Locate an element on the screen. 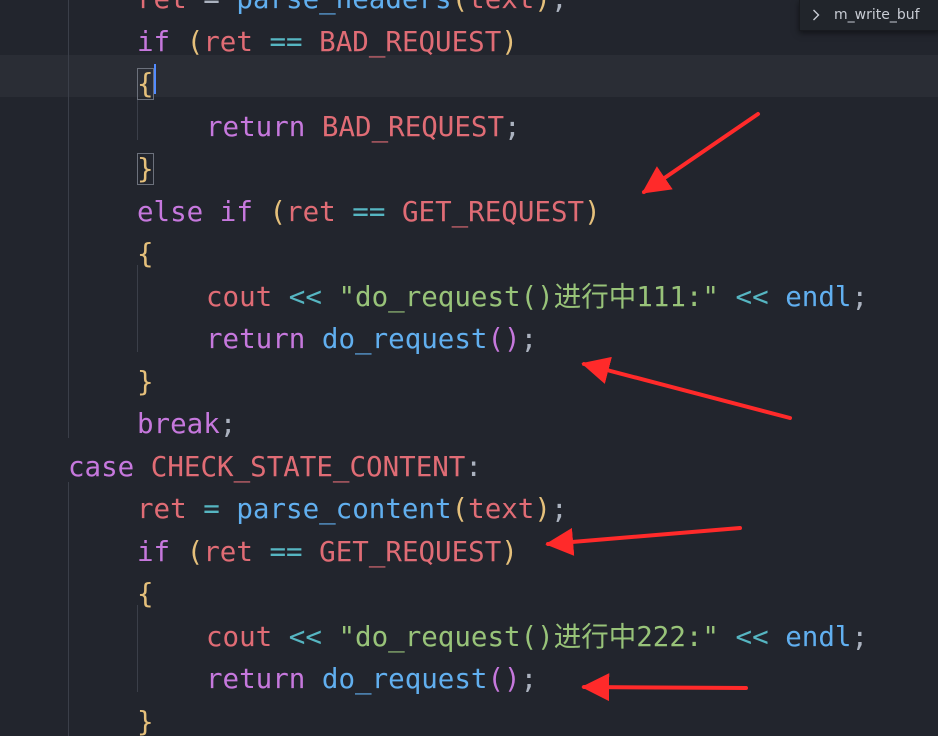 This screenshot has height=736, width=938. text-cursor is located at coordinates (155, 79).